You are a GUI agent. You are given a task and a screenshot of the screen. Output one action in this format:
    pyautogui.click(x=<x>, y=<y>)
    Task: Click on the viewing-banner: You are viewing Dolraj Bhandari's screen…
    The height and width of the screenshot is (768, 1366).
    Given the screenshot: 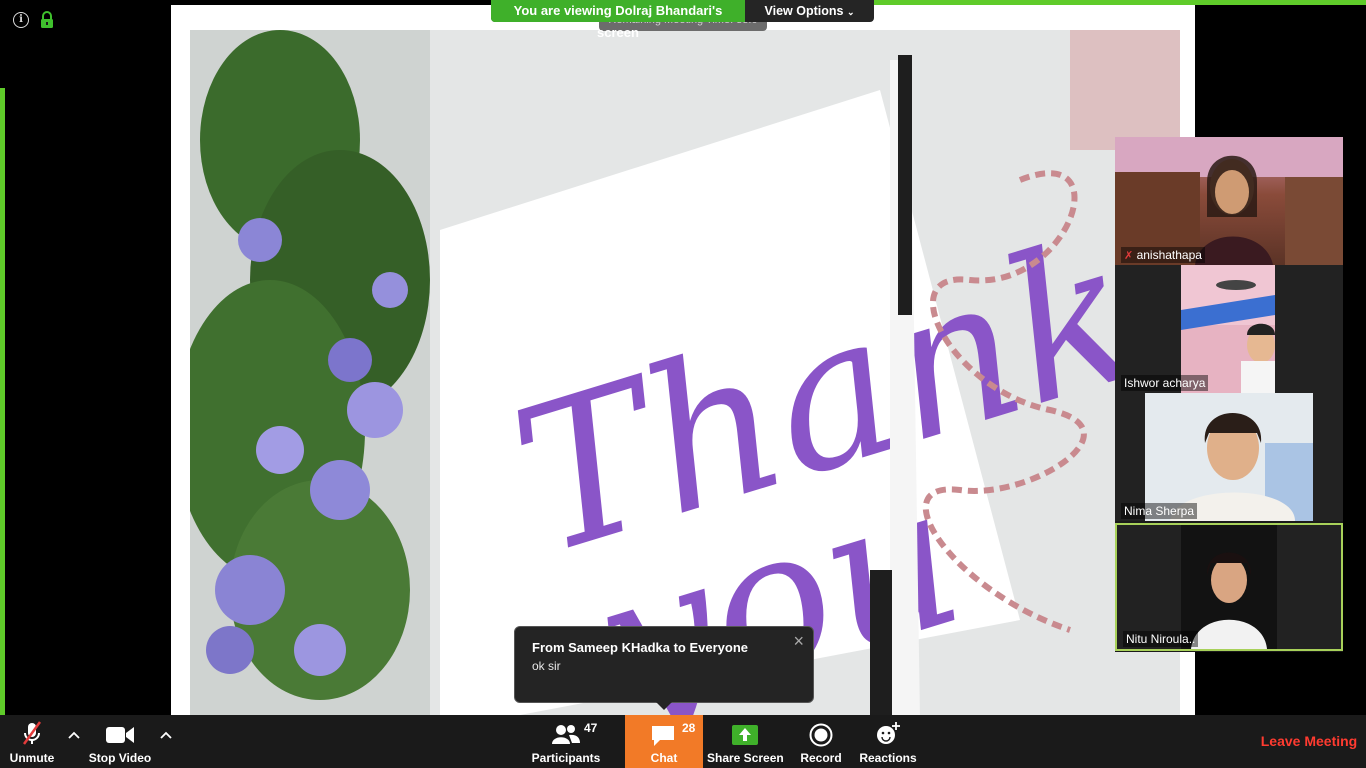 What is the action you would take?
    pyautogui.click(x=682, y=20)
    